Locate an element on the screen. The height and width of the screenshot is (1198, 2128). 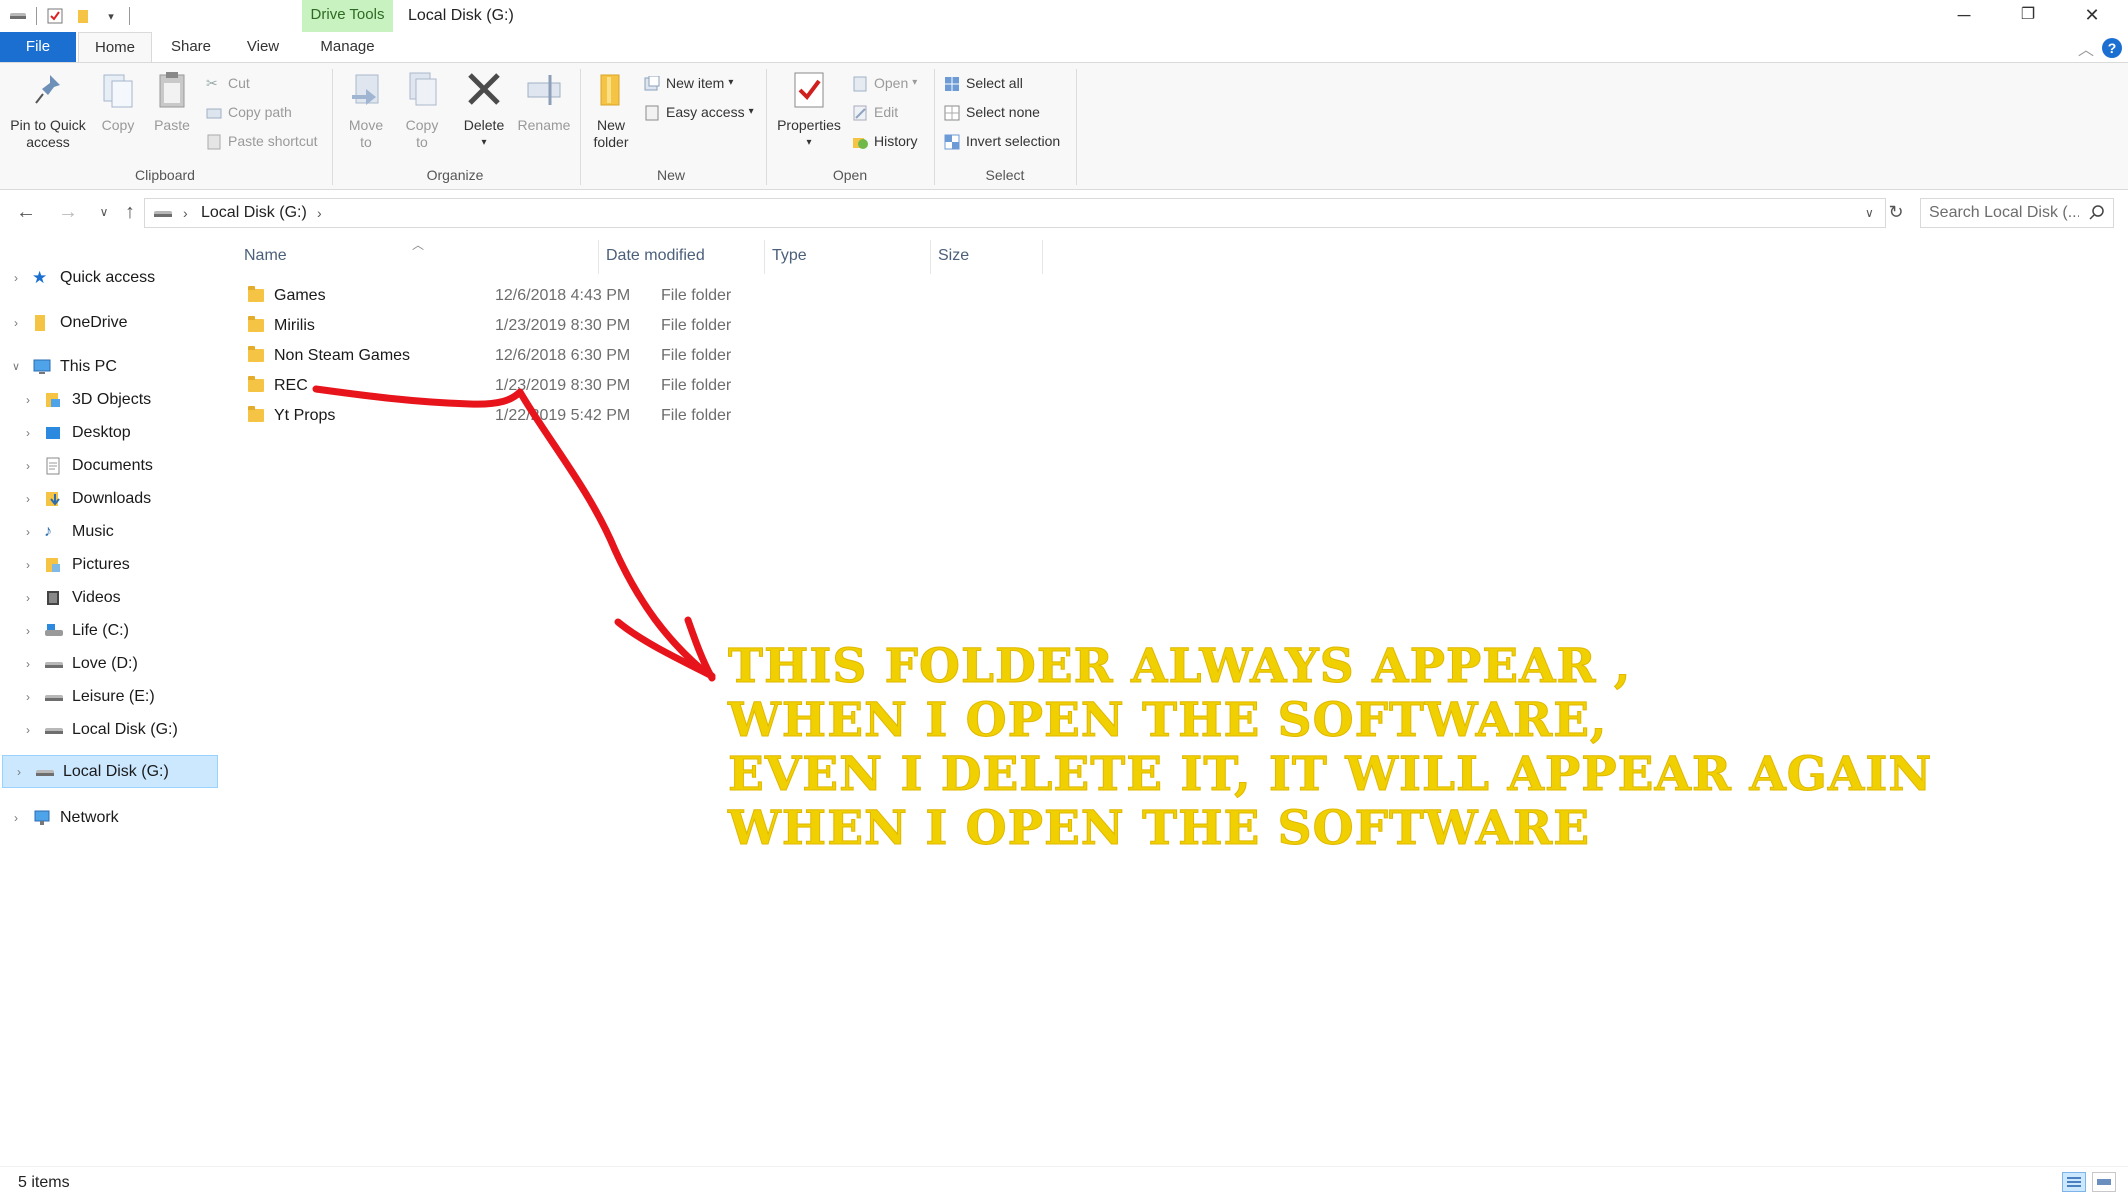
open-group-label: Open is located at coordinates (850, 175).